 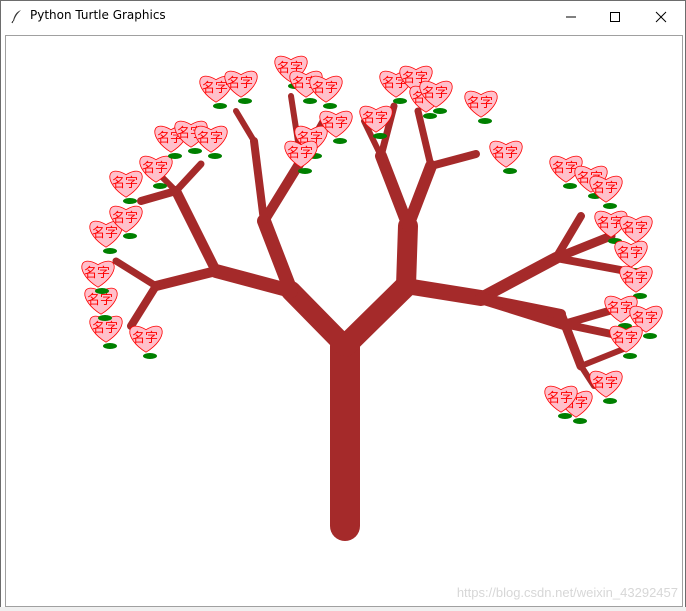 What do you see at coordinates (567, 592) in the screenshot?
I see `watermark-text: https://blog.csdn.net/weixin_43292457` at bounding box center [567, 592].